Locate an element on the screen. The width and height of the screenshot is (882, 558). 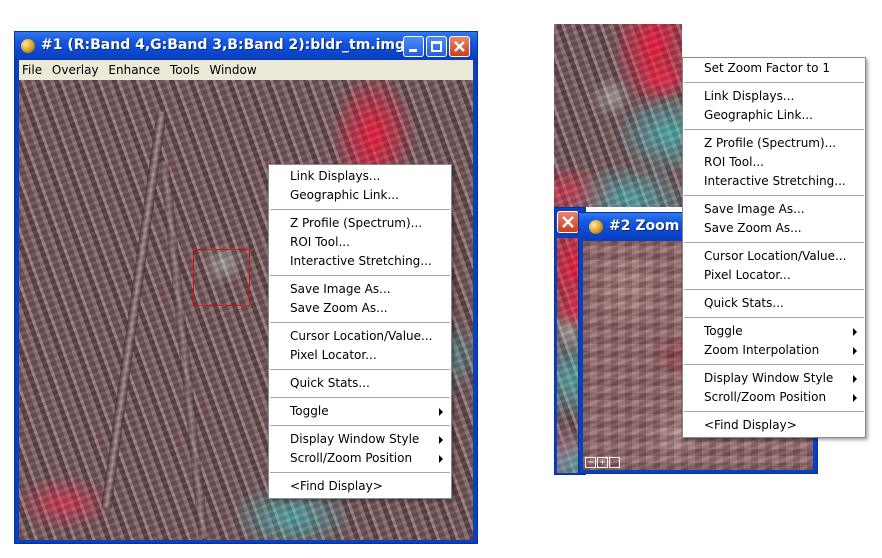
window-1-menubar: File Overlay Enhance Tools Window is located at coordinates (246, 70).